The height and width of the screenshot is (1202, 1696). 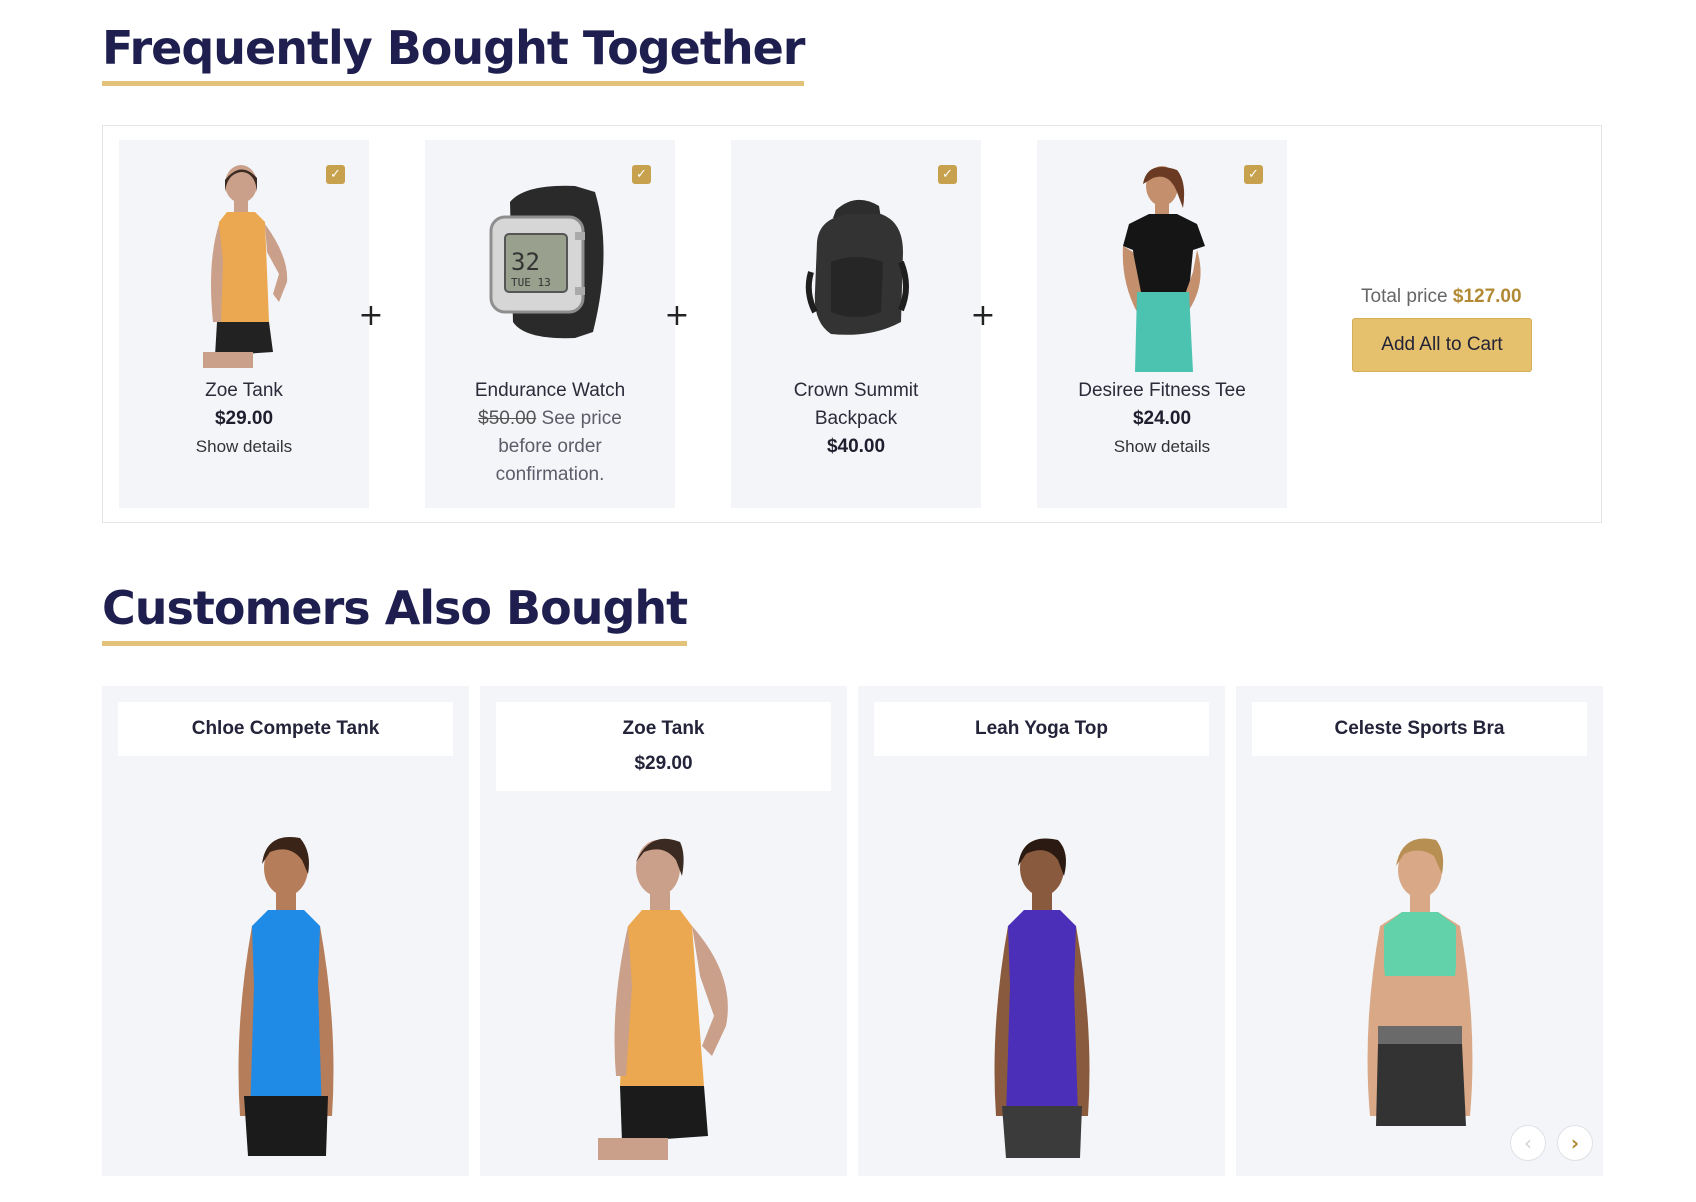 What do you see at coordinates (525, 262) in the screenshot?
I see `svg-text: 32` at bounding box center [525, 262].